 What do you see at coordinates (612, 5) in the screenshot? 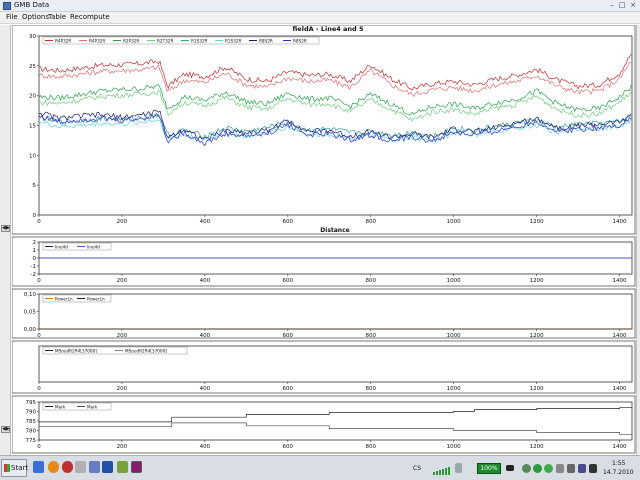
I see `minimize-icon: –` at bounding box center [612, 5].